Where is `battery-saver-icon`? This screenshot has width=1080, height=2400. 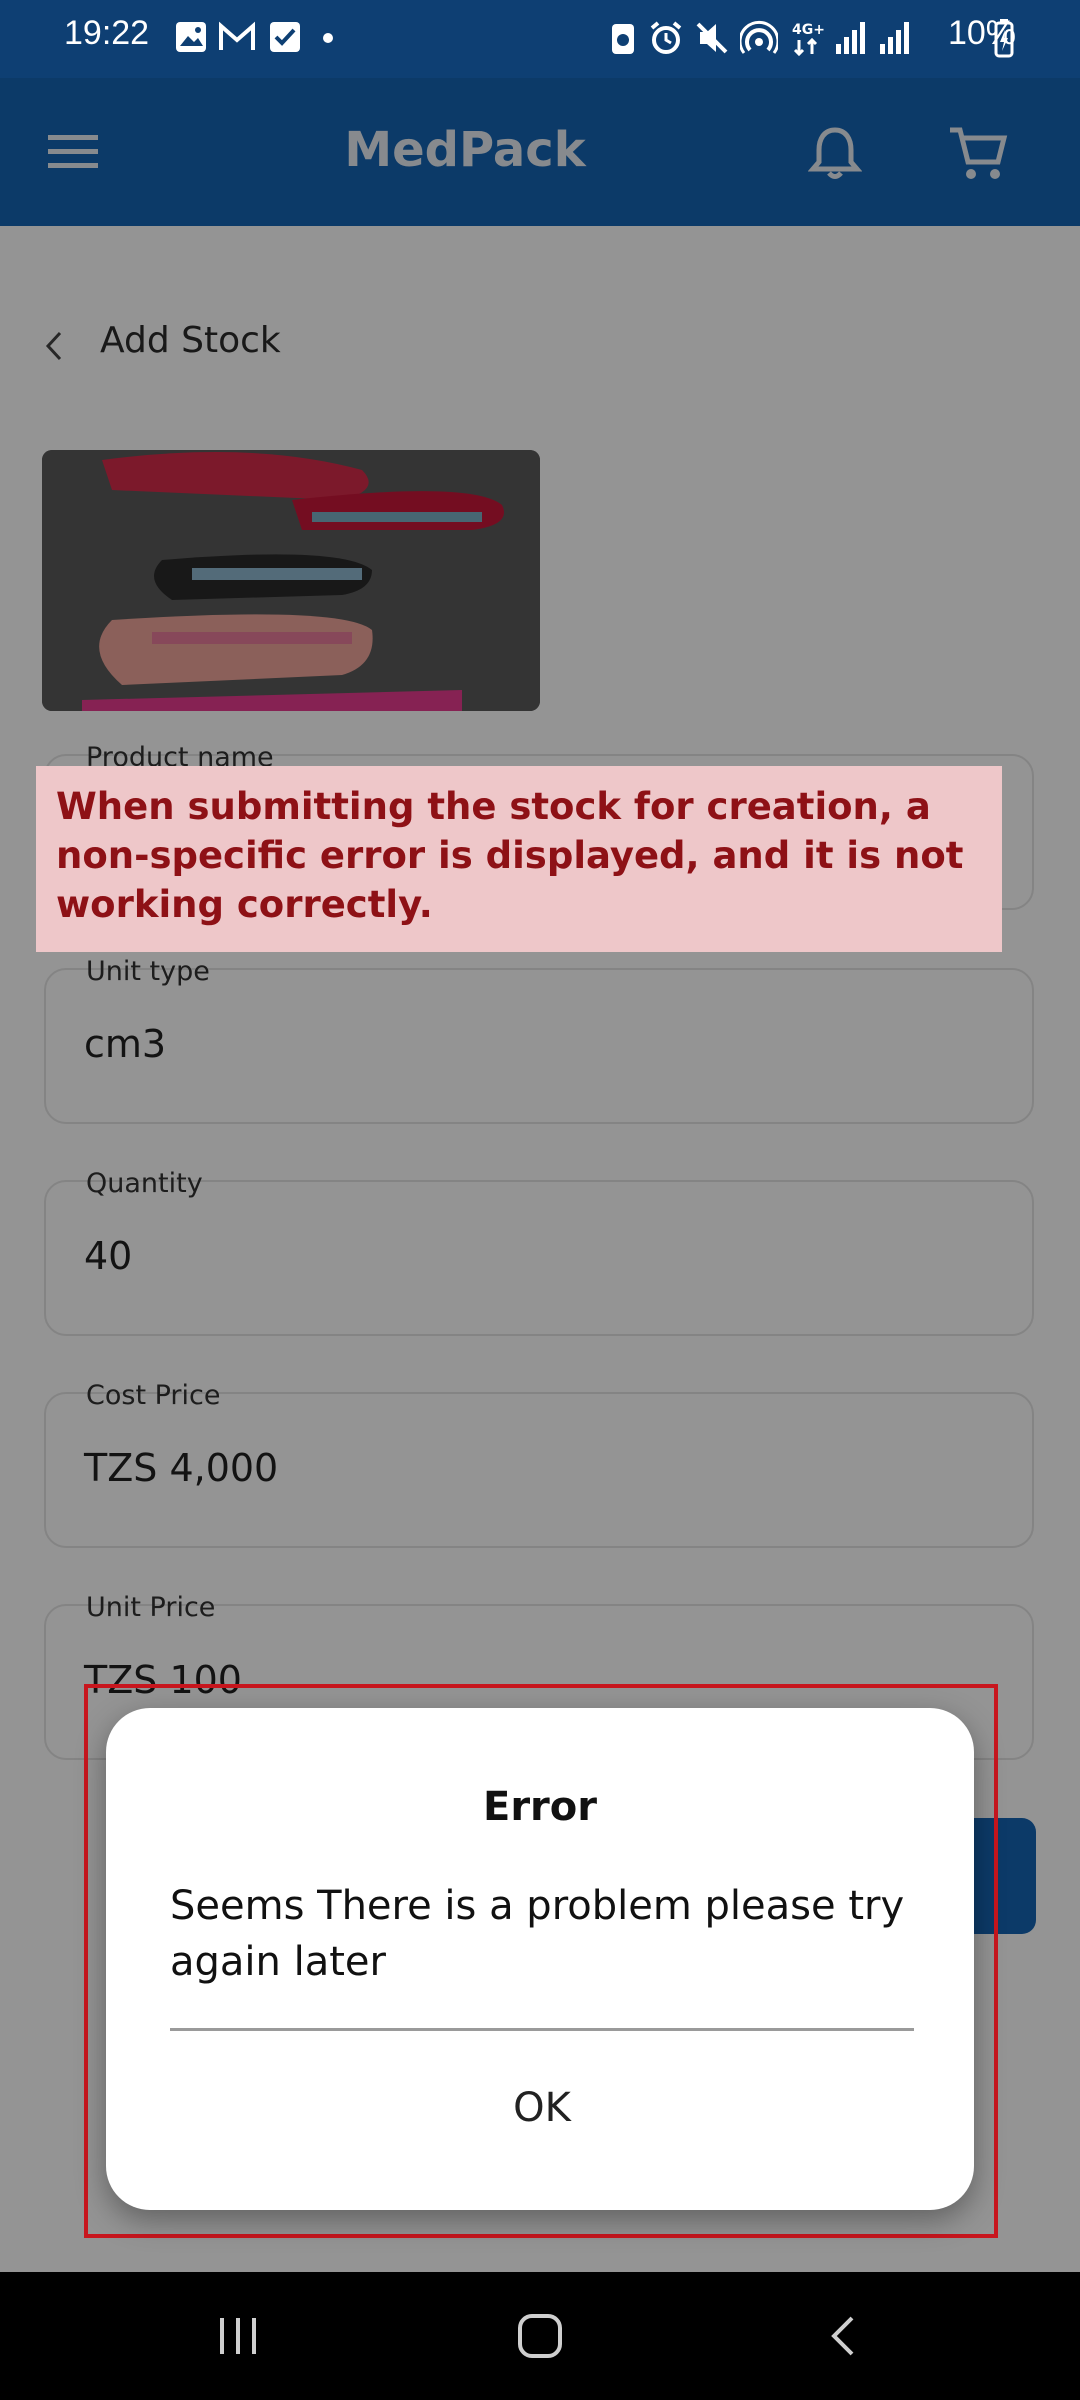
battery-saver-icon is located at coordinates (623, 39).